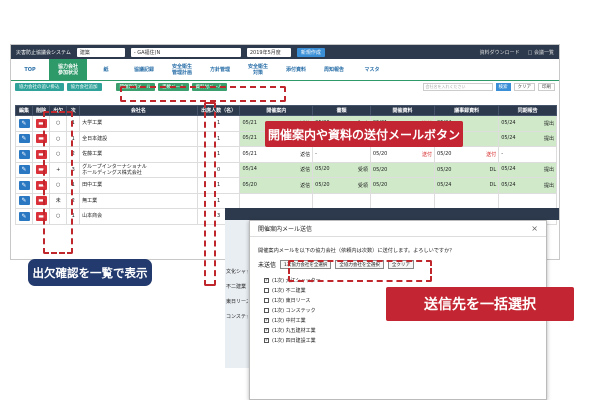 The height and width of the screenshot is (400, 600). What do you see at coordinates (334, 69) in the screenshot?
I see `nav-tab-8: 周知報告` at bounding box center [334, 69].